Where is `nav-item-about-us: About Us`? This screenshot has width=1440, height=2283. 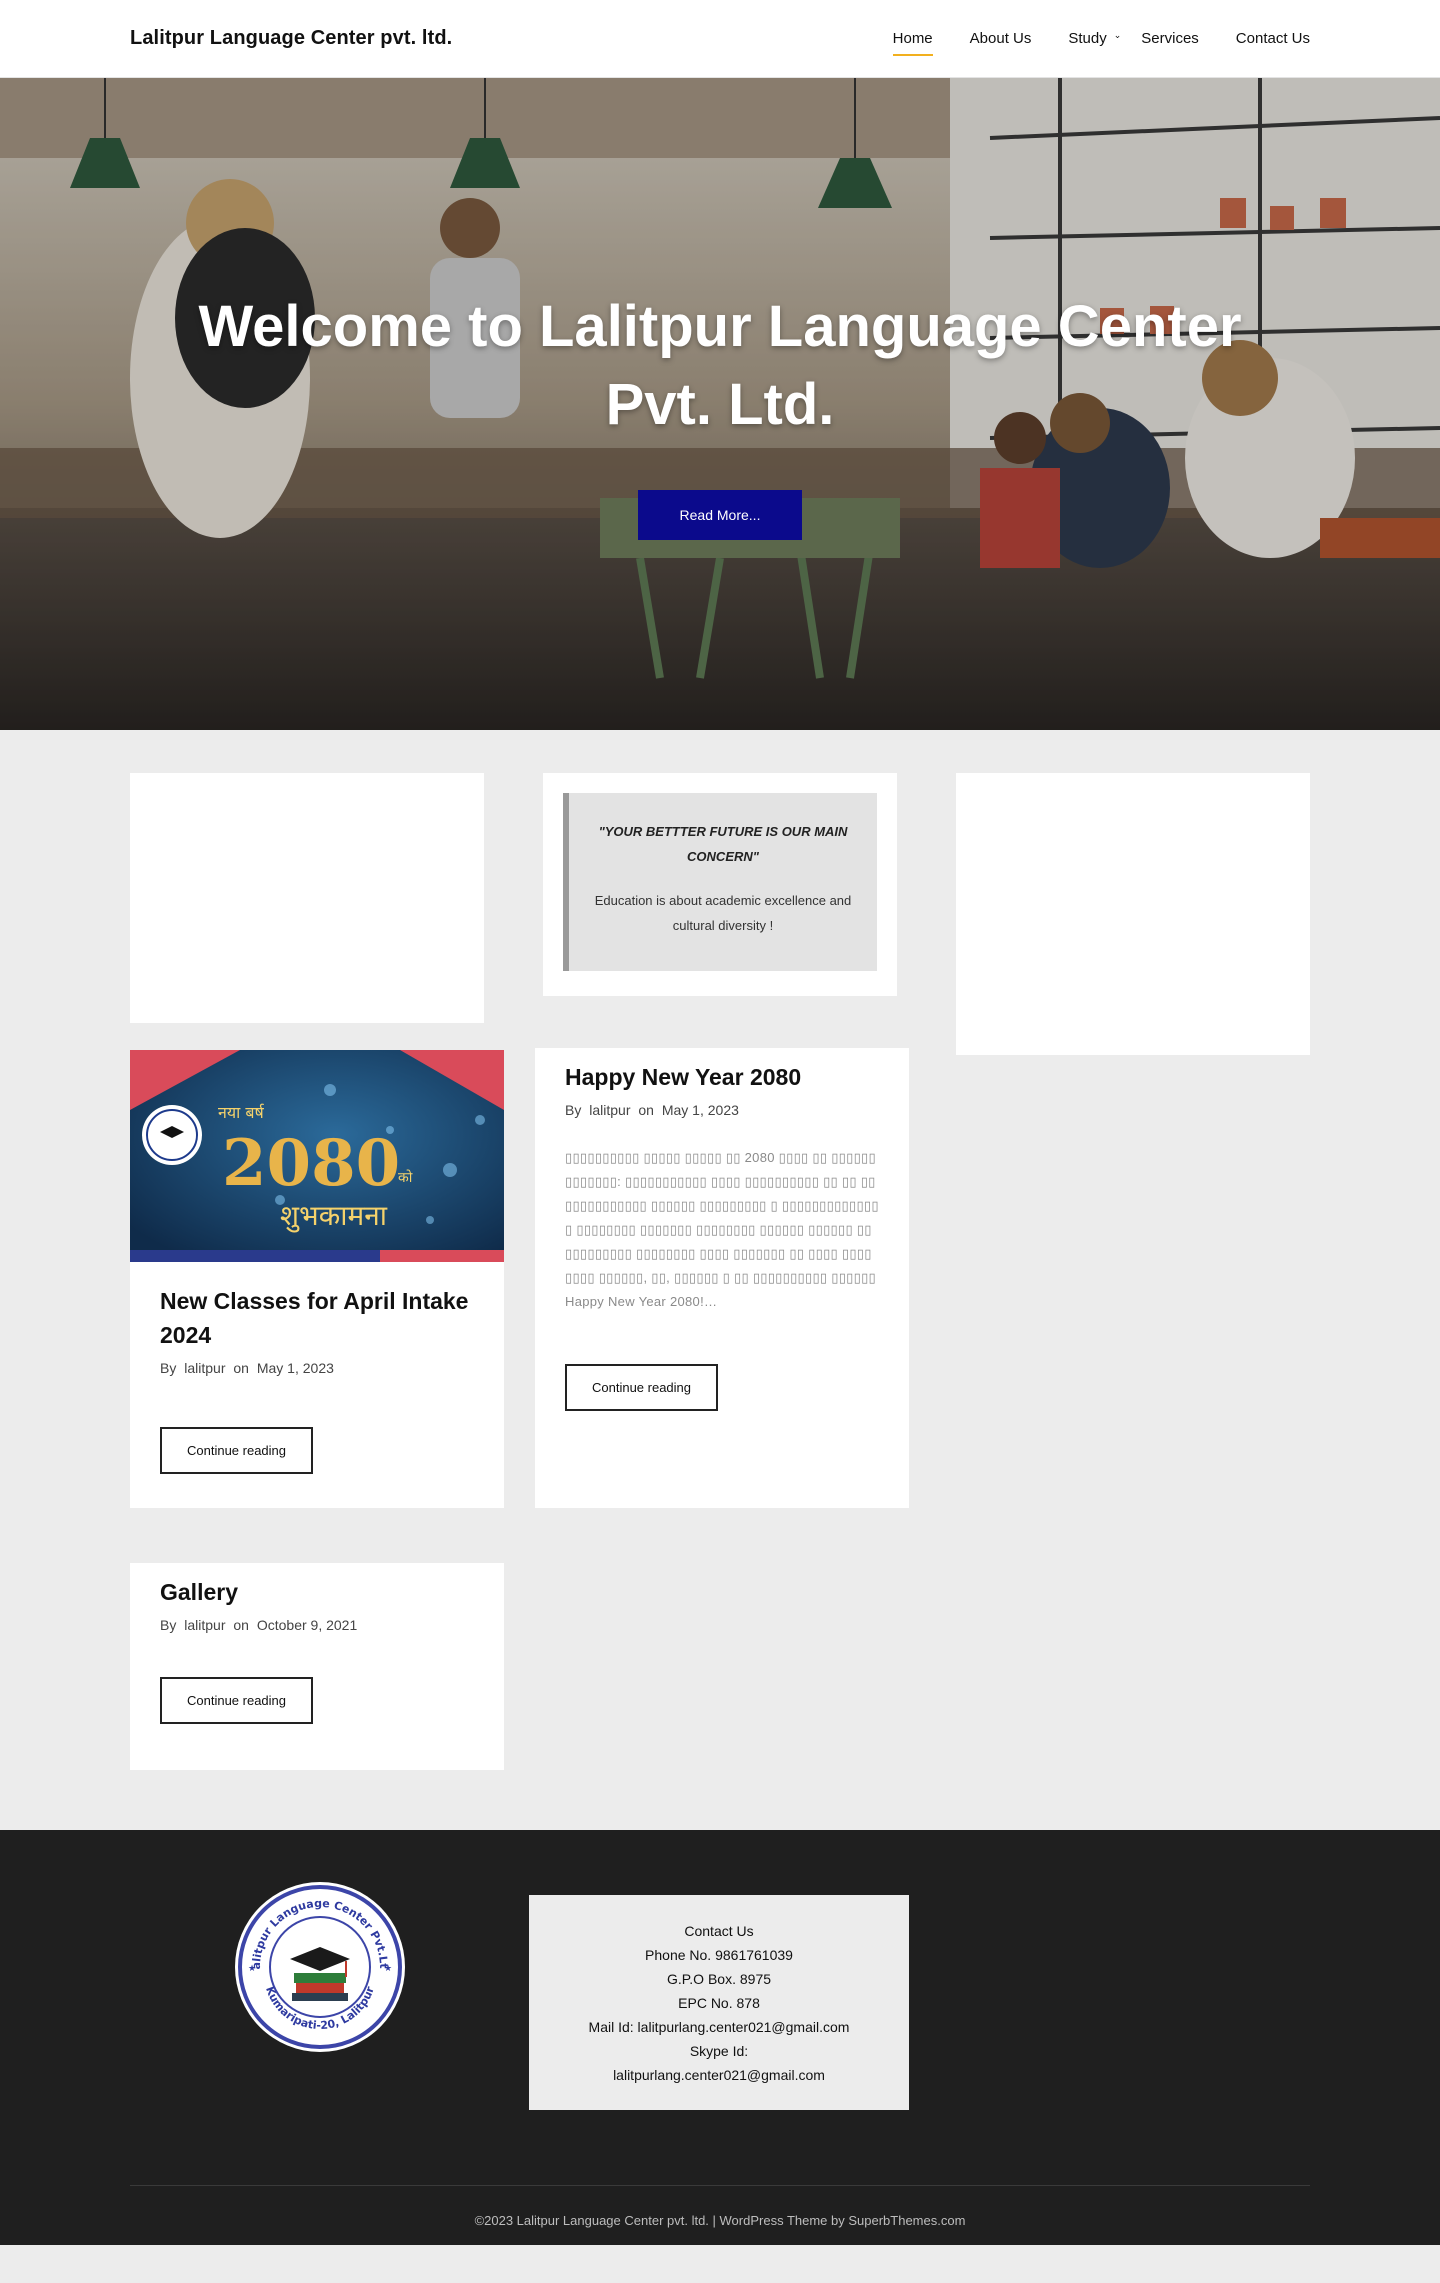
nav-item-about-us: About Us is located at coordinates (1001, 39).